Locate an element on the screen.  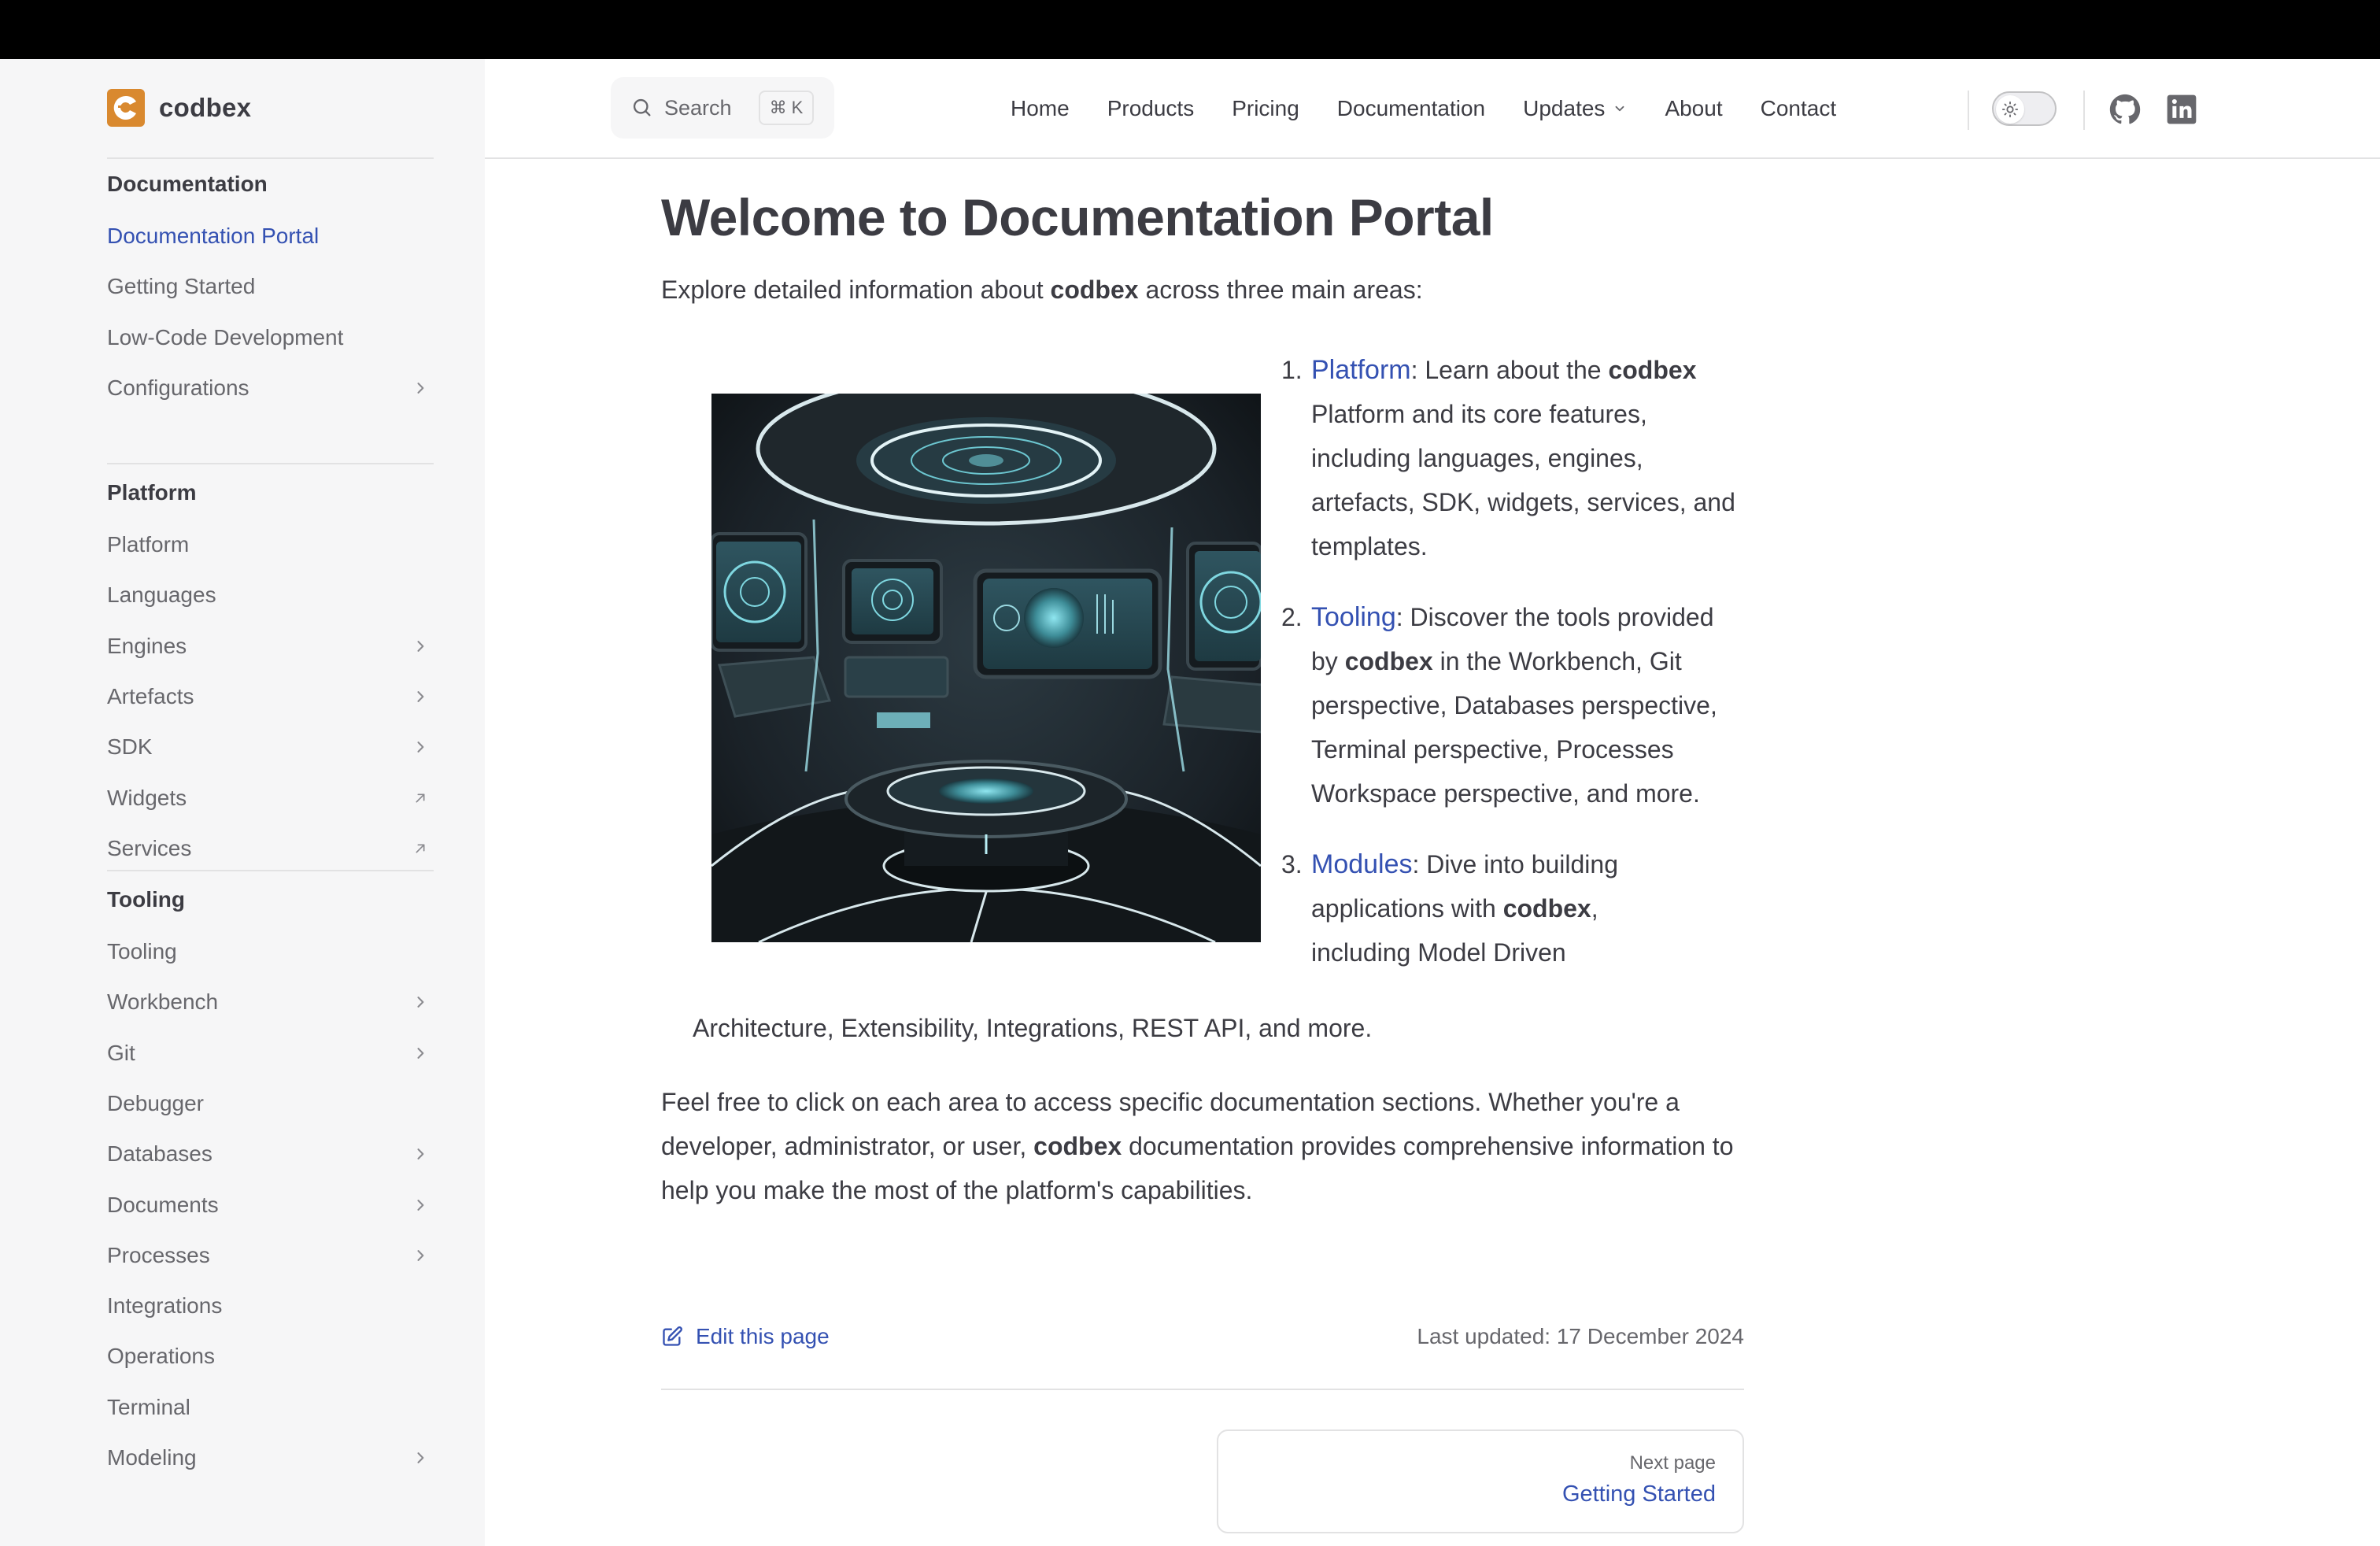
nav-products: Products is located at coordinates (1151, 108).